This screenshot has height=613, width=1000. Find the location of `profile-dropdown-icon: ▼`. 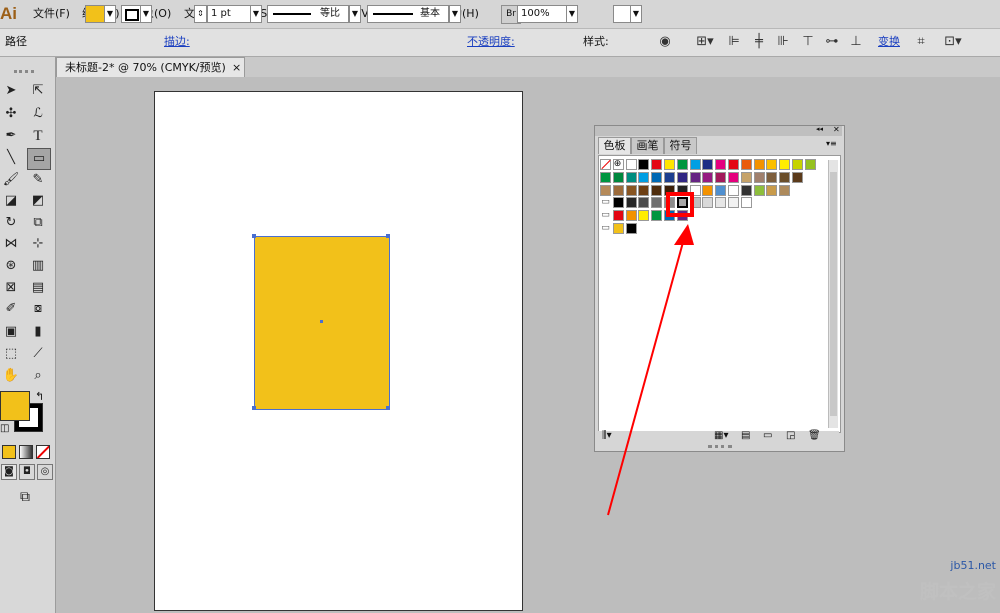

profile-dropdown-icon: ▼ is located at coordinates (355, 14).